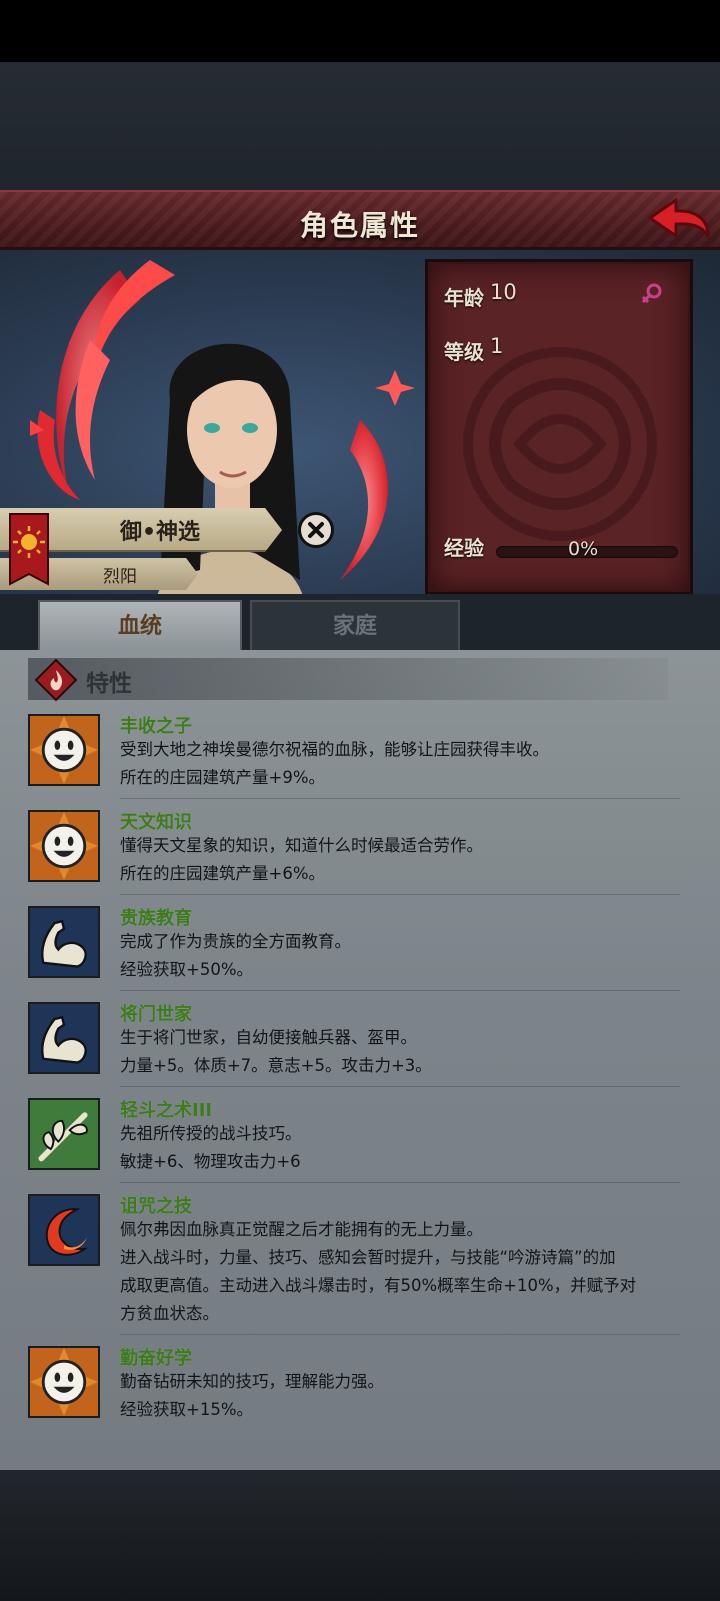  What do you see at coordinates (252, 1381) in the screenshot?
I see `trait-description: 勤奋钻研未知的技巧，理解能力强。` at bounding box center [252, 1381].